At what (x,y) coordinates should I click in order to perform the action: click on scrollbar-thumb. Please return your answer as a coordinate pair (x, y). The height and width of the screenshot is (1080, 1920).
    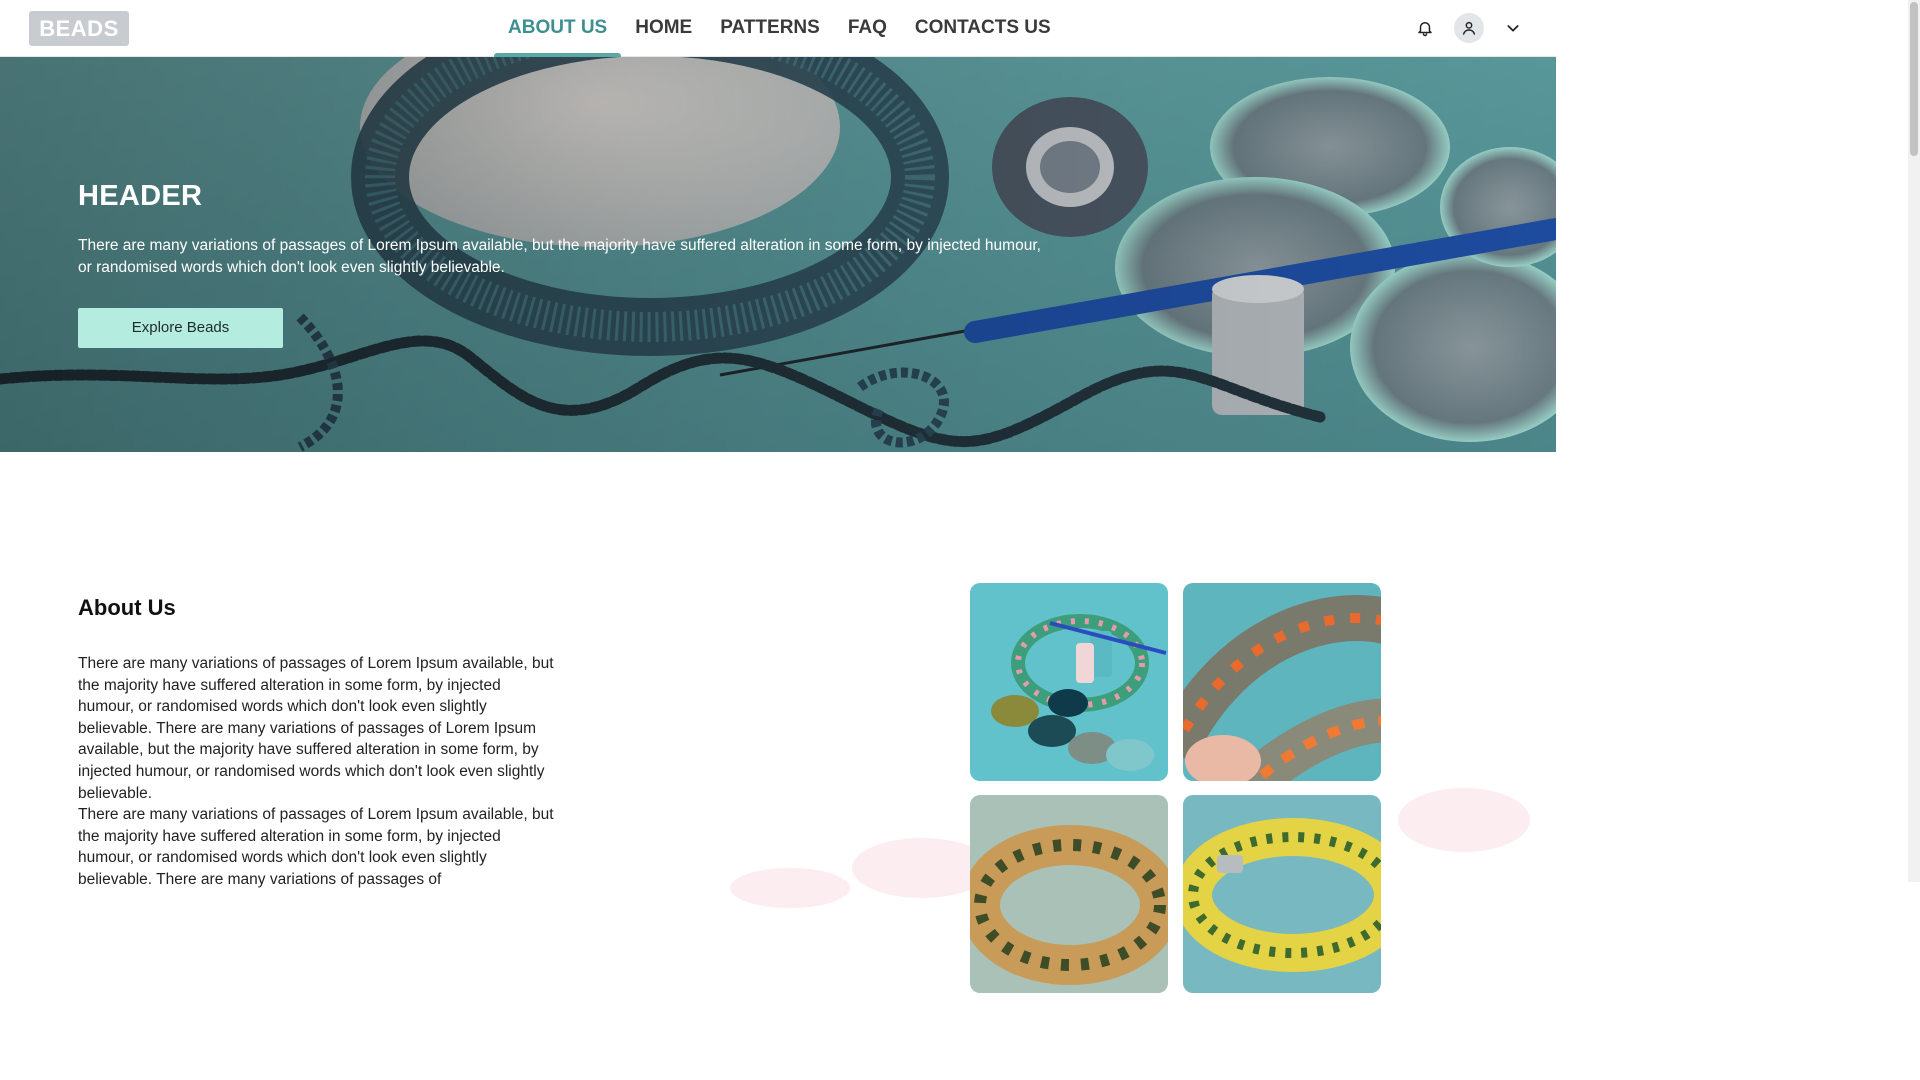
    Looking at the image, I should click on (1914, 79).